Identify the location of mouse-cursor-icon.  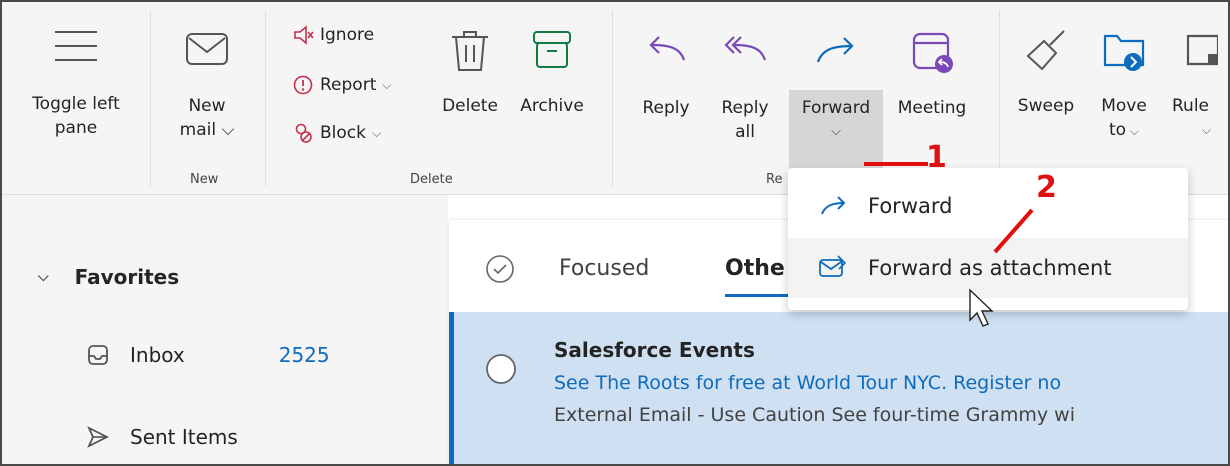
(981, 307).